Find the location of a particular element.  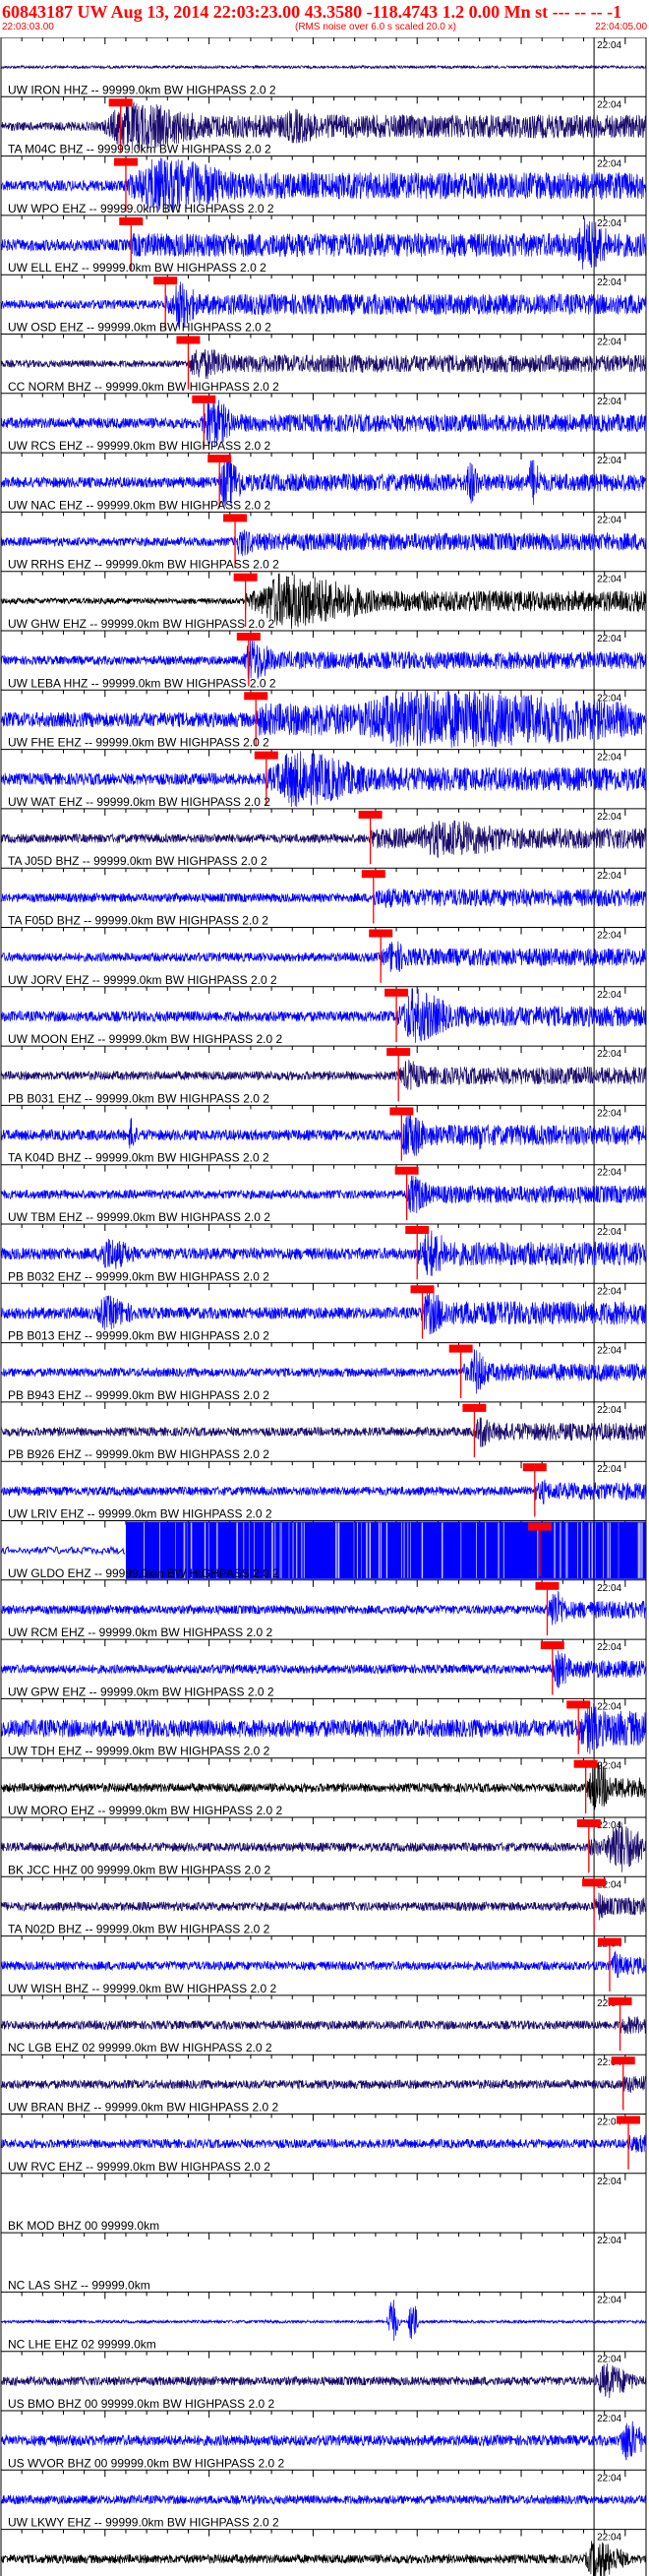

noise-scaling-note: (RMS noise over 6.0 s scaled 20.0 x) is located at coordinates (375, 27).